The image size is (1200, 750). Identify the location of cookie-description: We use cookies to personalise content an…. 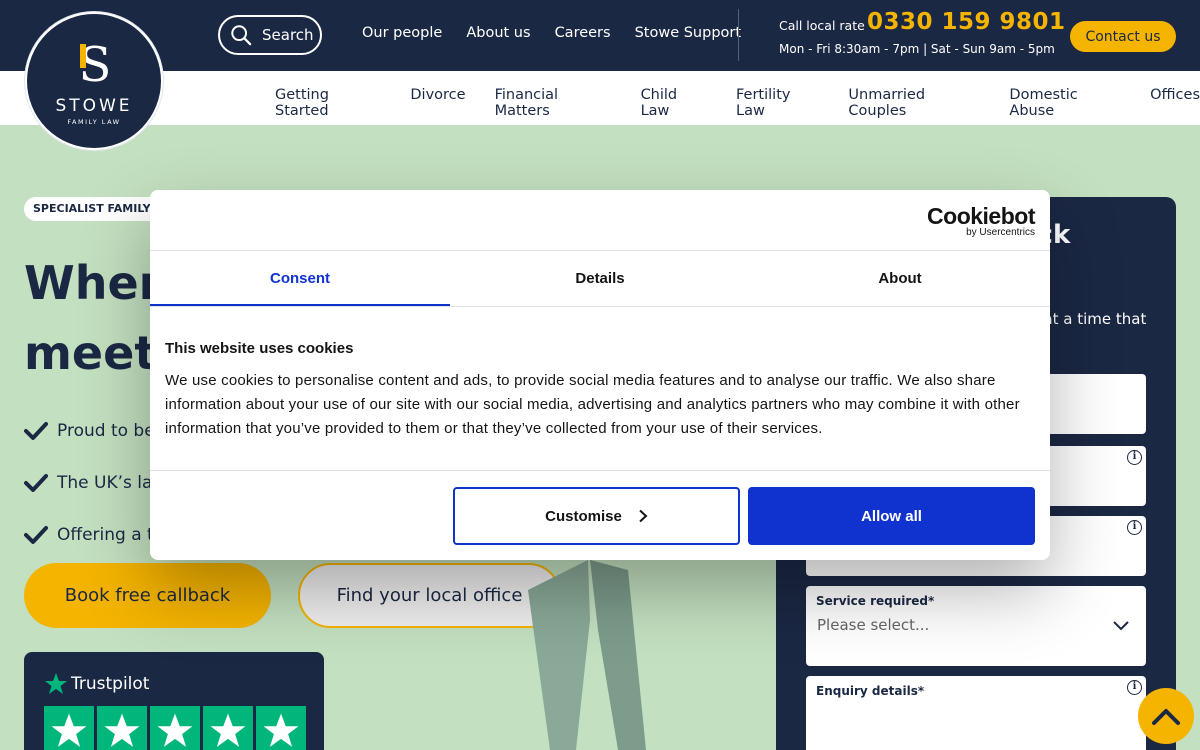
(592, 404).